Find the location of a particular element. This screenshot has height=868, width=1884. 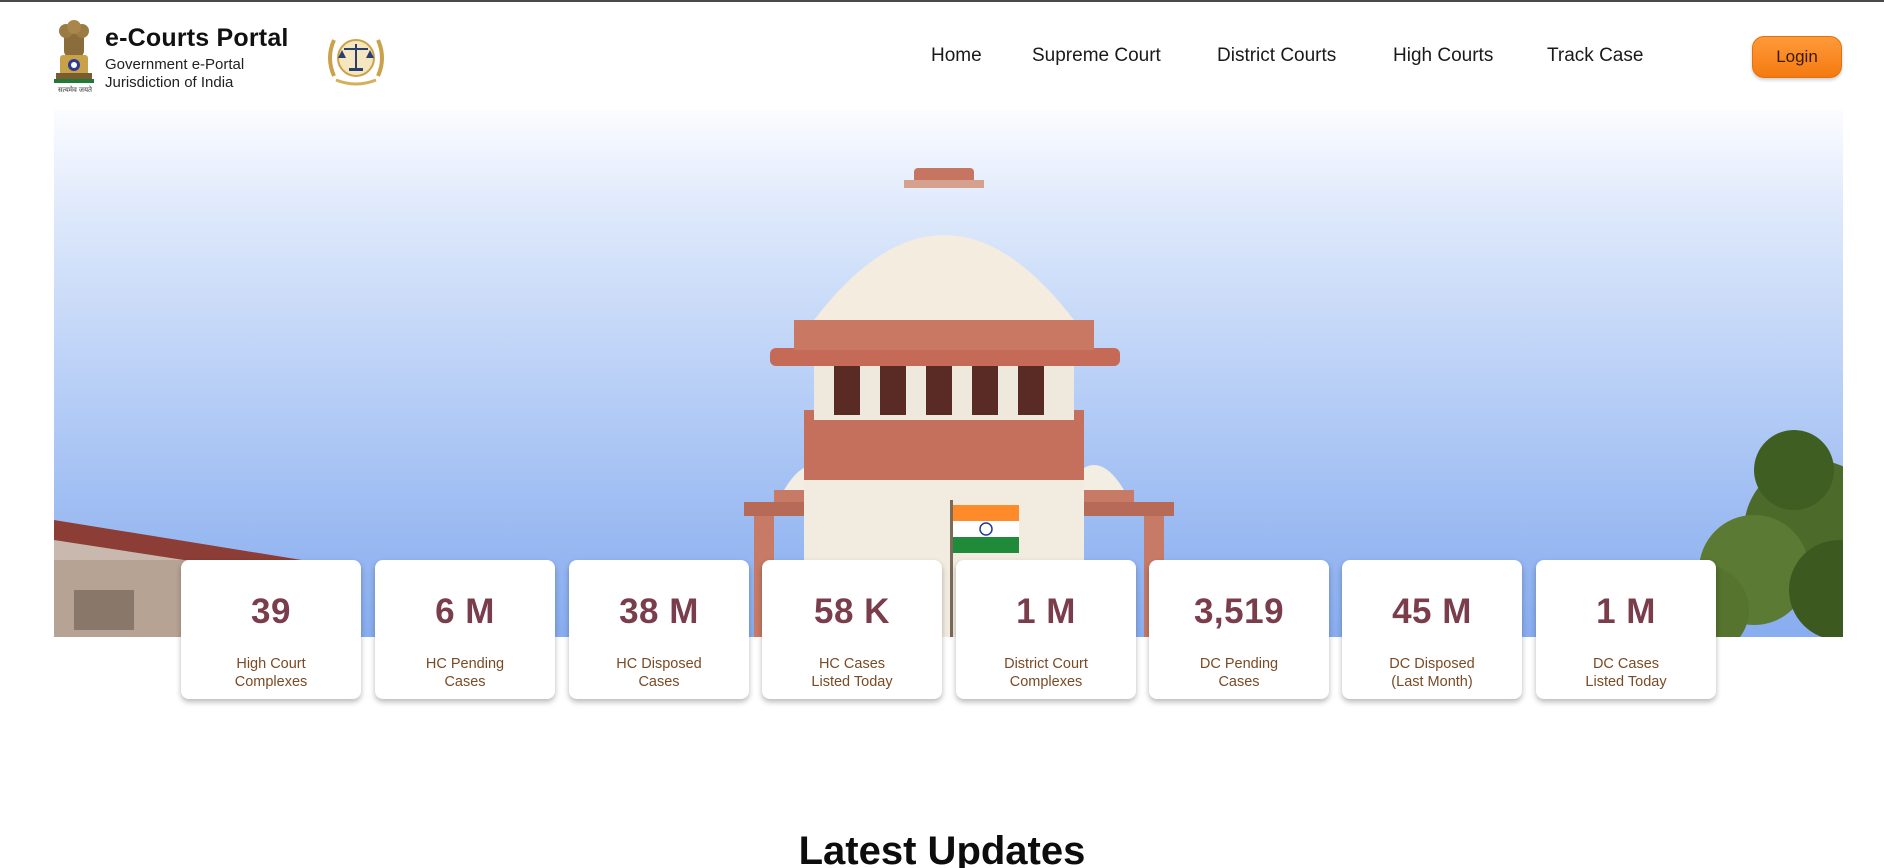

emblem-caption: सत्यमेव जयते is located at coordinates (75, 90).